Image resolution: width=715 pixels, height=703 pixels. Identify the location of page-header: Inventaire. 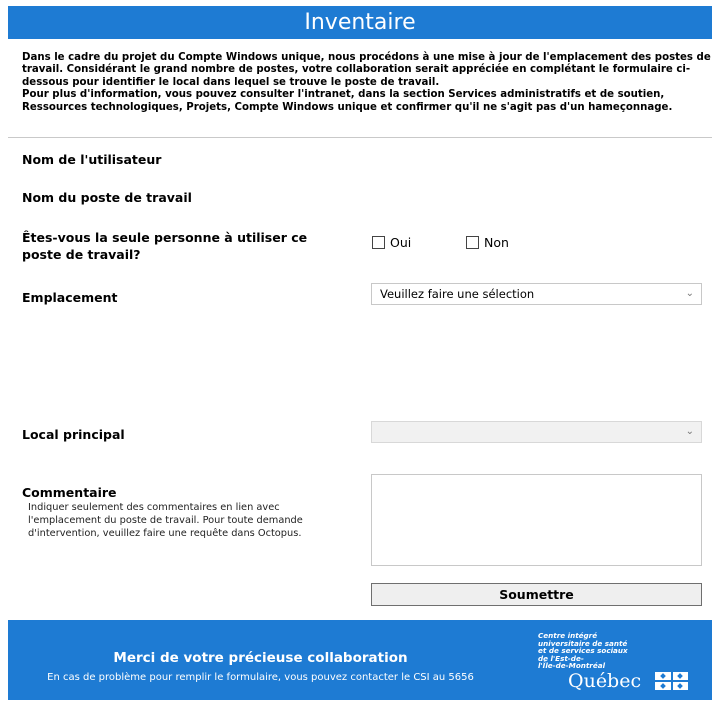
(360, 22).